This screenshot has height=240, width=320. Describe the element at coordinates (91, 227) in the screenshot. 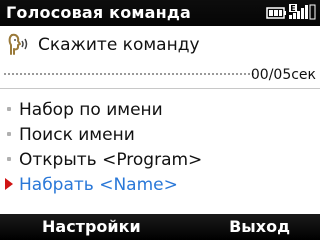

I see `settings-softkey: Настройки` at that location.